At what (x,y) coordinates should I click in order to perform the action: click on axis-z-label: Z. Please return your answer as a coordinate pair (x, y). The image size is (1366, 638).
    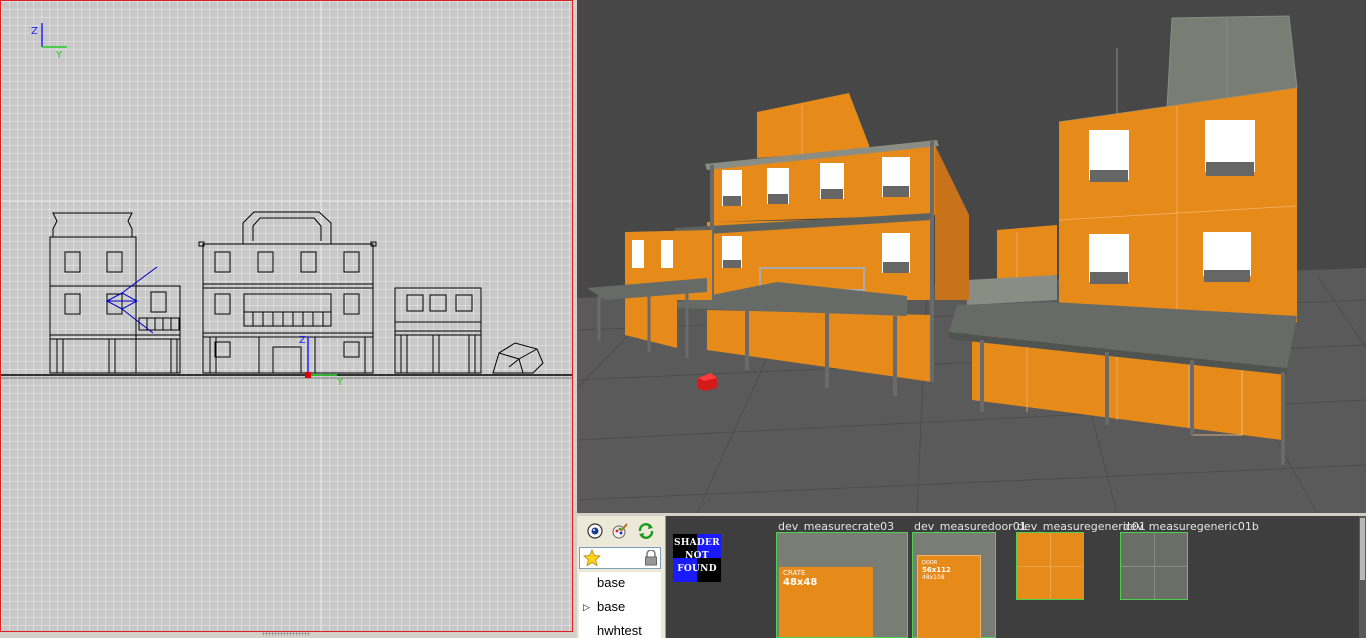
    Looking at the image, I should click on (34, 31).